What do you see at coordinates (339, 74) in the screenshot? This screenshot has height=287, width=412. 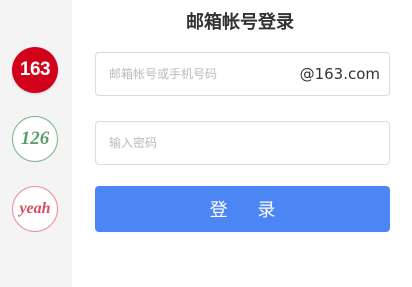 I see `domain-suffix: @163.com` at bounding box center [339, 74].